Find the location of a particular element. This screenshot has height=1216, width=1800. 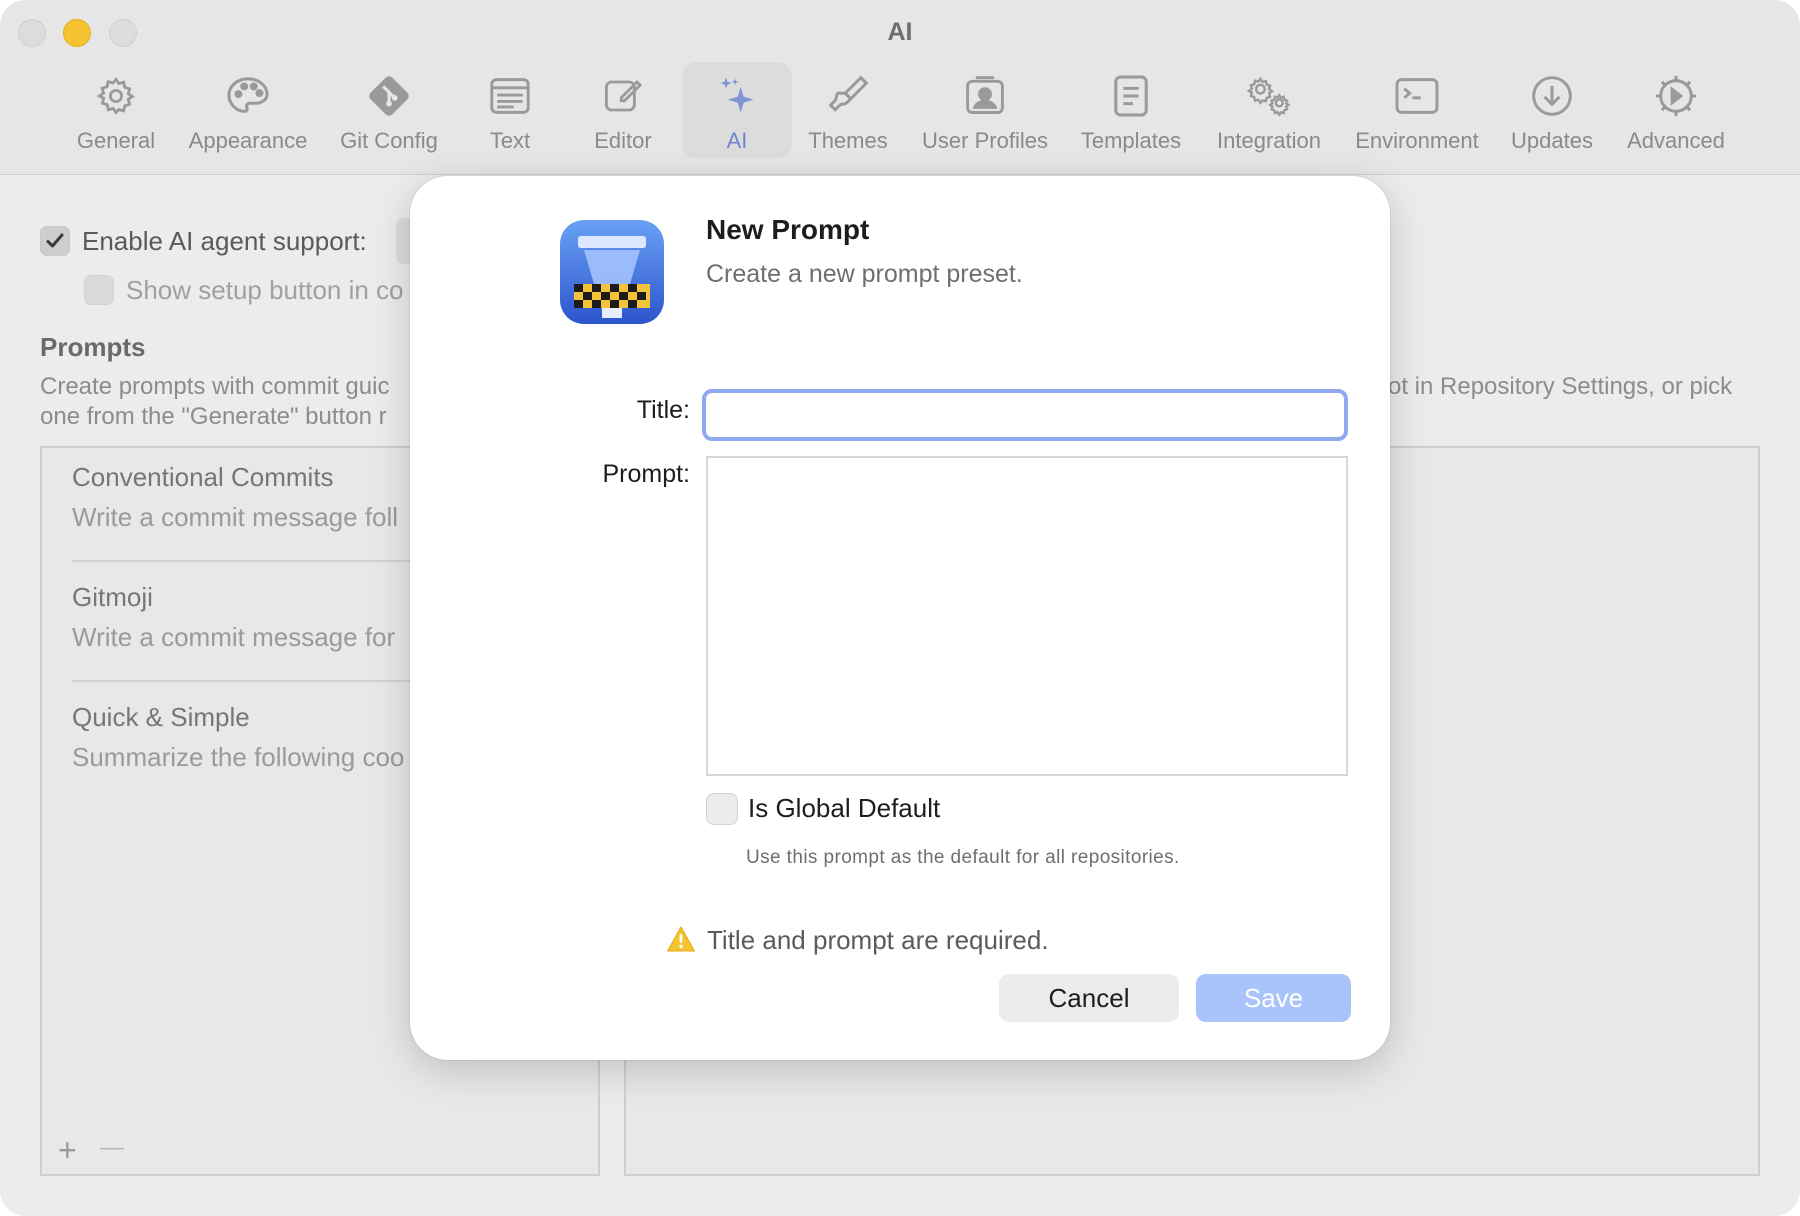

tab-environment: Environment is located at coordinates (1417, 110).